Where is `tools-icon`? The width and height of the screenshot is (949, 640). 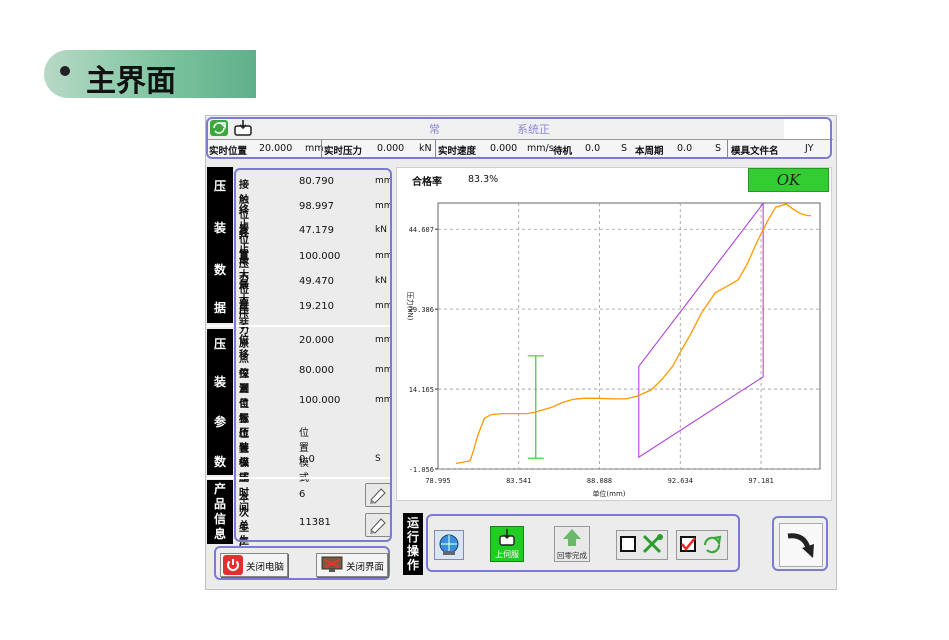
tools-icon is located at coordinates (653, 546).